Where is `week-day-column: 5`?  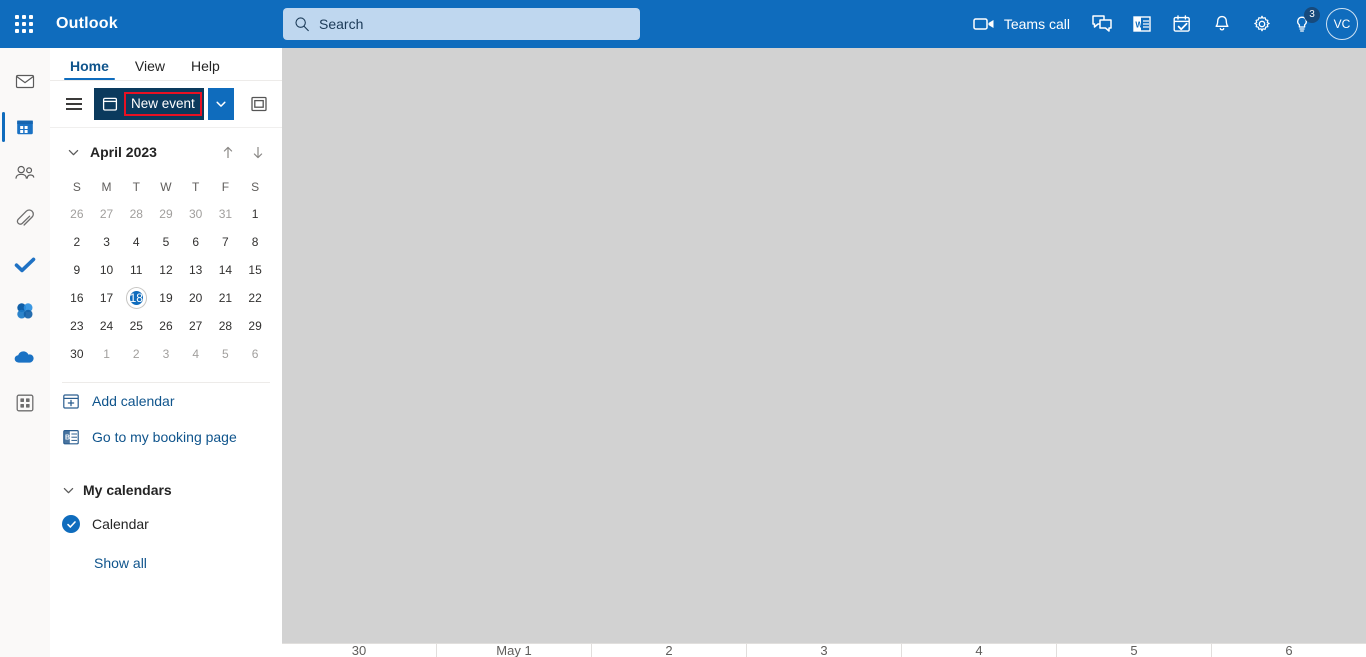
week-day-column: 5 is located at coordinates (1134, 650).